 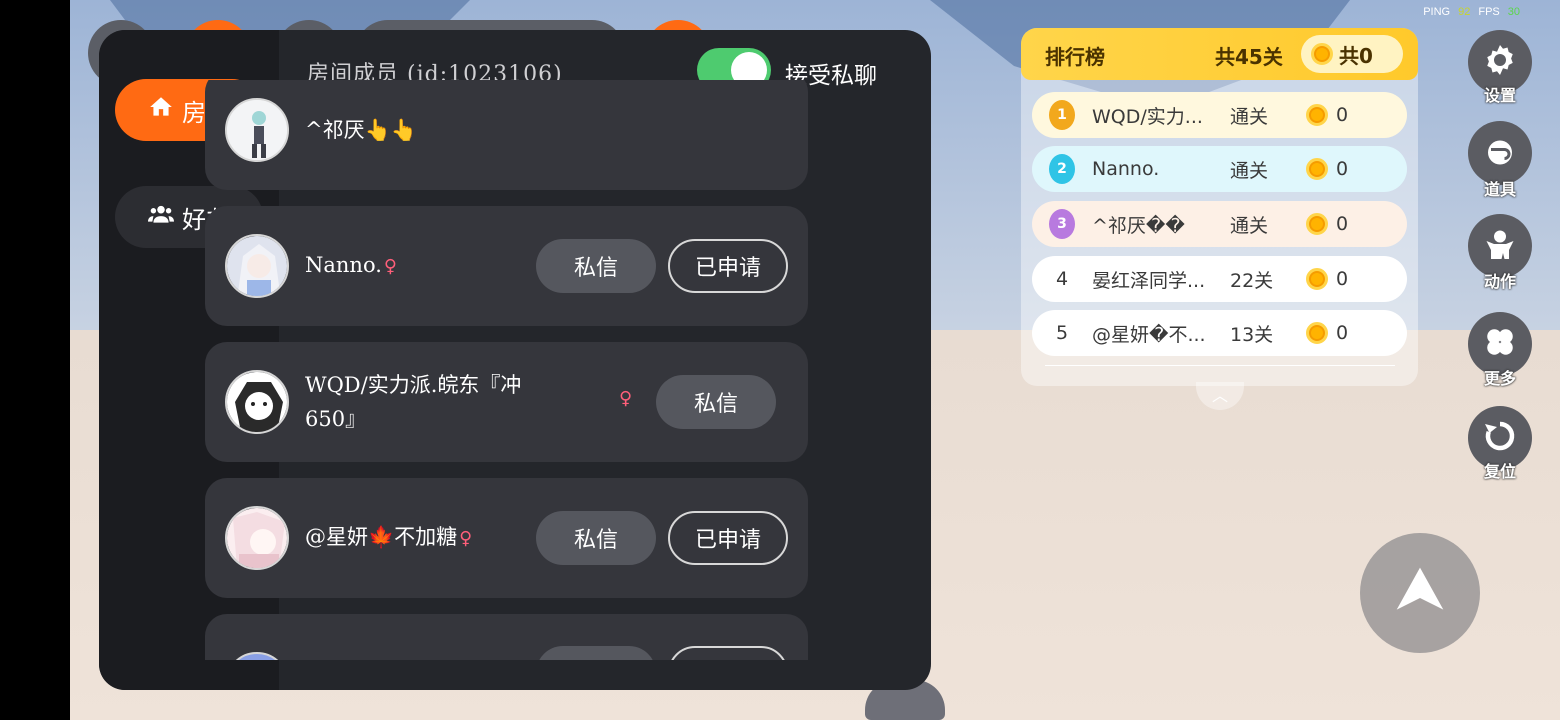 I want to click on divider, so click(x=1220, y=365).